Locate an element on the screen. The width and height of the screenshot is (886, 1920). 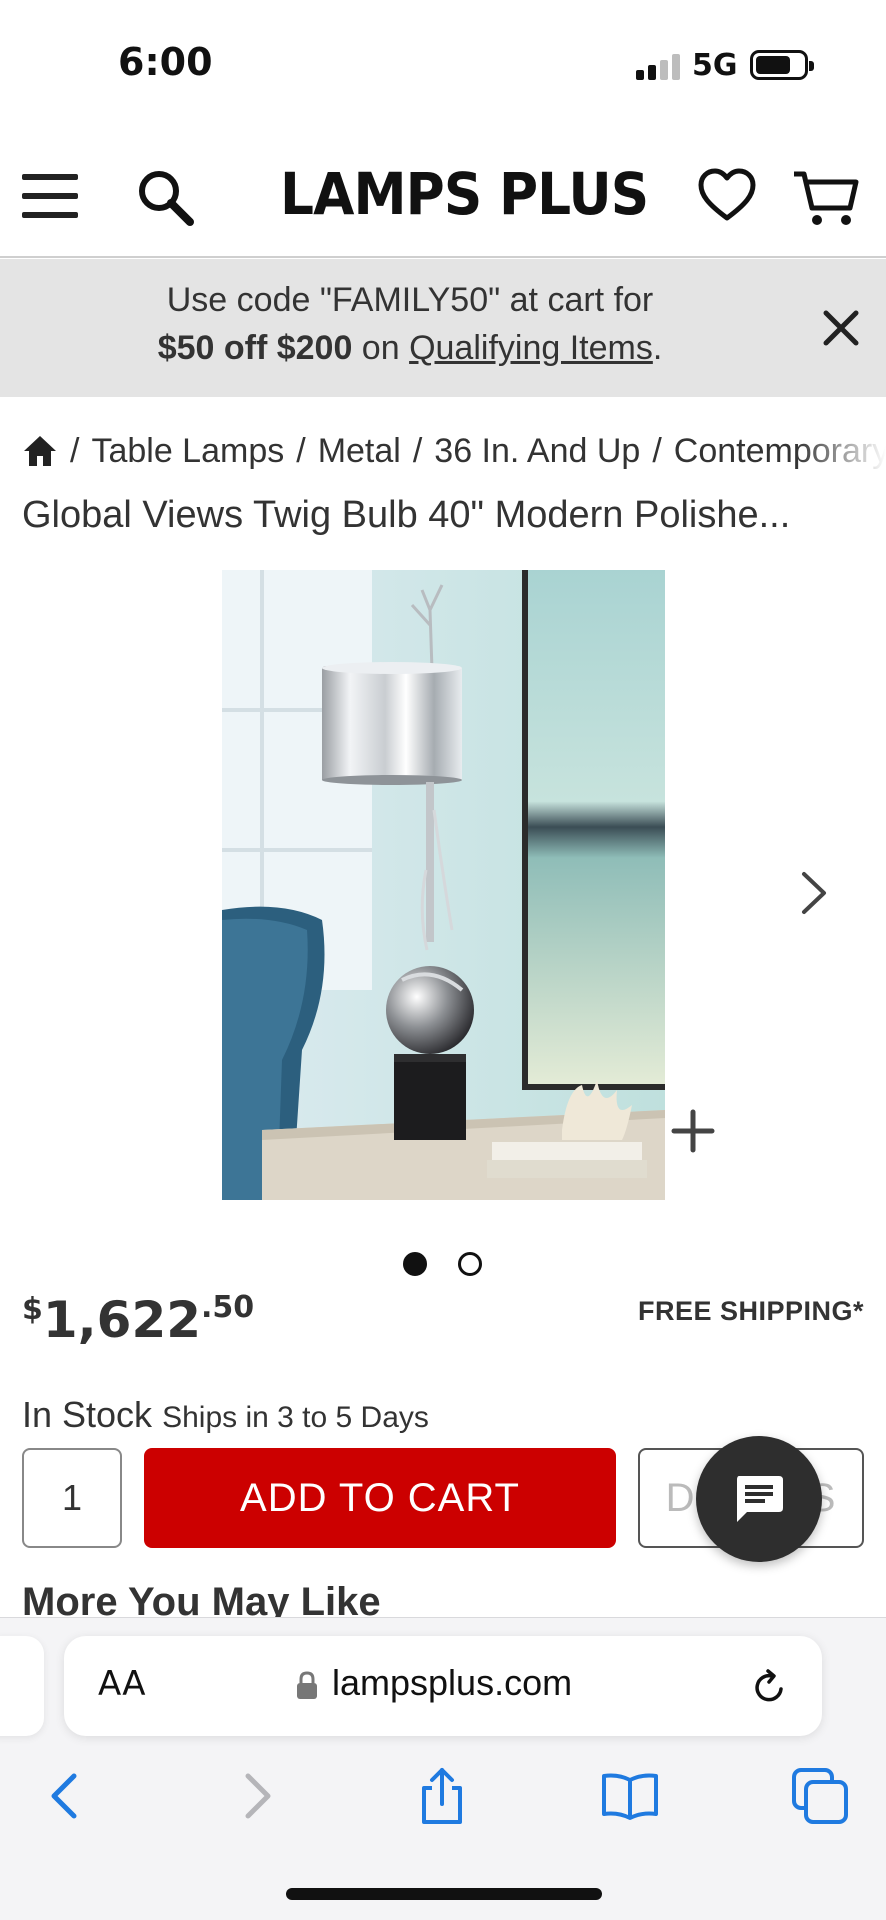
share-icon is located at coordinates (442, 1796).